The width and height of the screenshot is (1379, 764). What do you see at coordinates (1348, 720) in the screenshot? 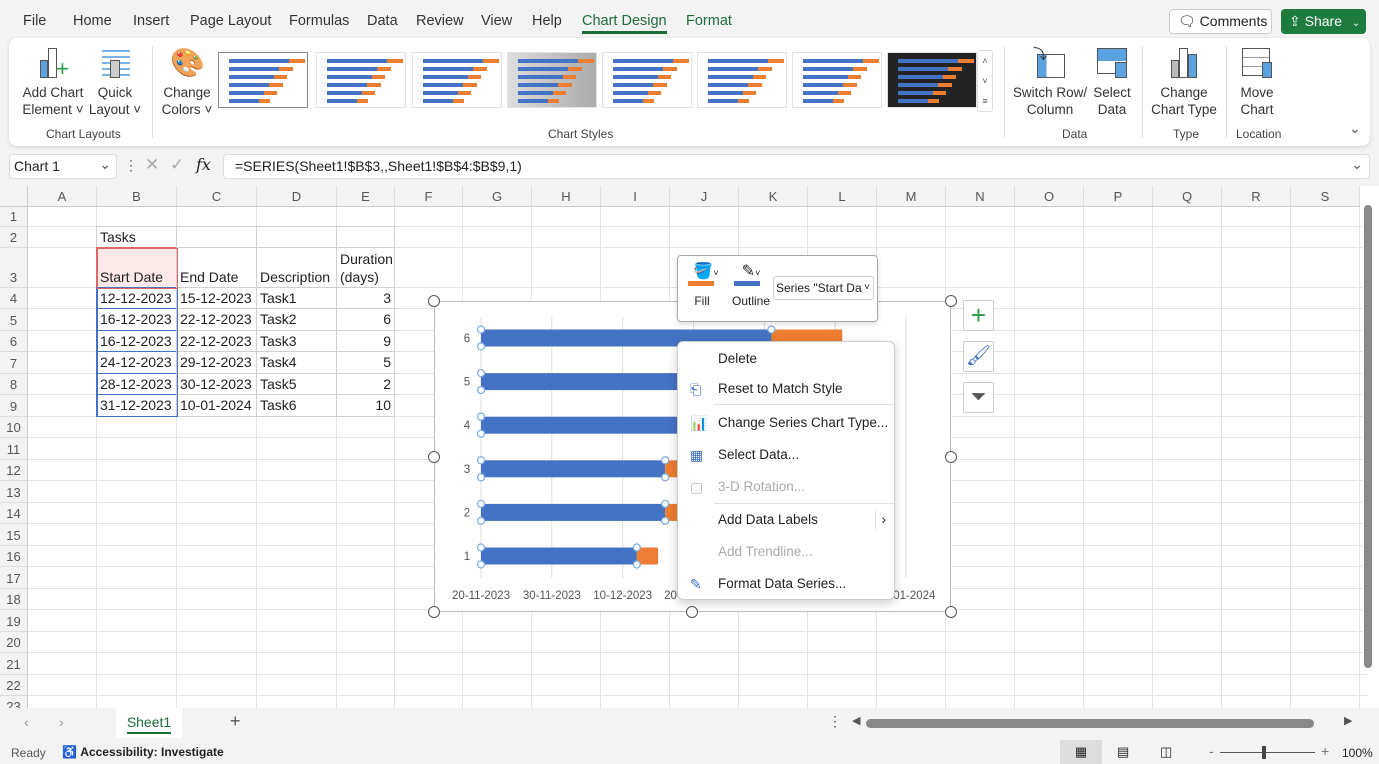
I see `scroll-right-icon: ▶` at bounding box center [1348, 720].